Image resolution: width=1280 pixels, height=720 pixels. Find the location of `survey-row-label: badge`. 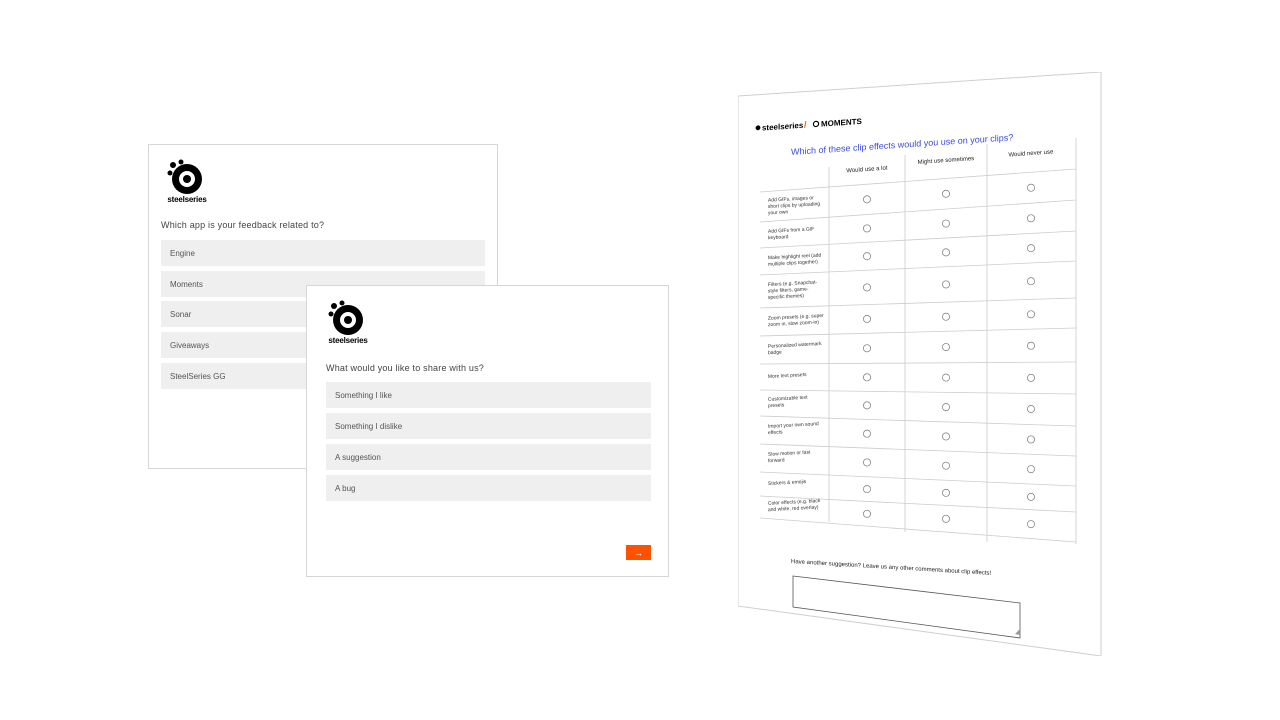

survey-row-label: badge is located at coordinates (775, 352).